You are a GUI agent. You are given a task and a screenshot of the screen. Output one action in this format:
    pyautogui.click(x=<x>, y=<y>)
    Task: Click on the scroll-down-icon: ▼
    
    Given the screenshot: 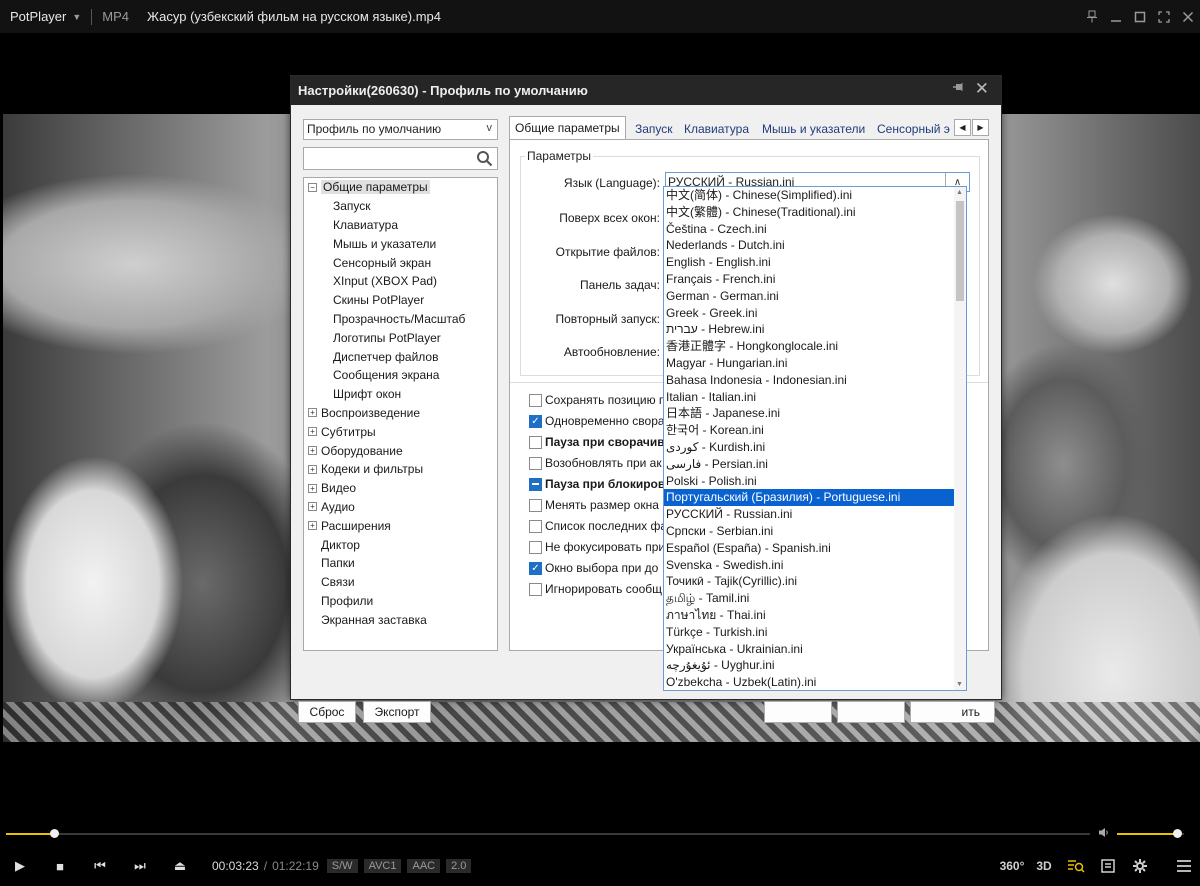 What is the action you would take?
    pyautogui.click(x=959, y=684)
    